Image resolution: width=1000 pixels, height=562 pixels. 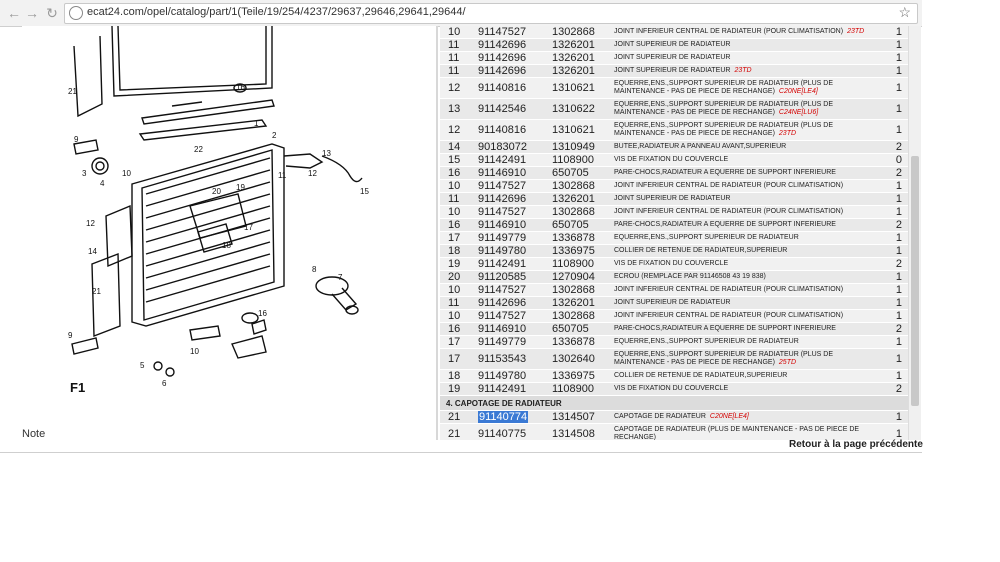 What do you see at coordinates (904, 12) in the screenshot?
I see `star-icon: ☆` at bounding box center [904, 12].